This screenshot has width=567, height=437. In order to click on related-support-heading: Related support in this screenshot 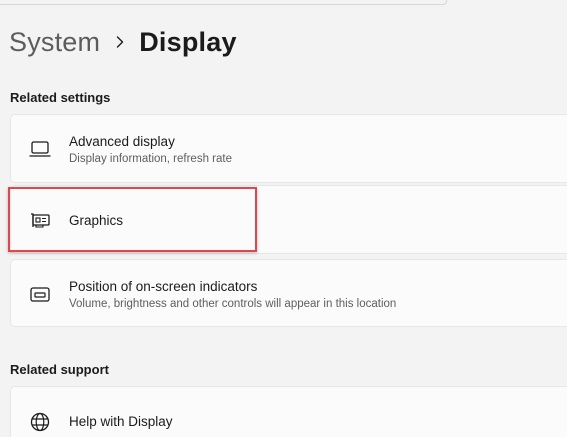, I will do `click(59, 369)`.